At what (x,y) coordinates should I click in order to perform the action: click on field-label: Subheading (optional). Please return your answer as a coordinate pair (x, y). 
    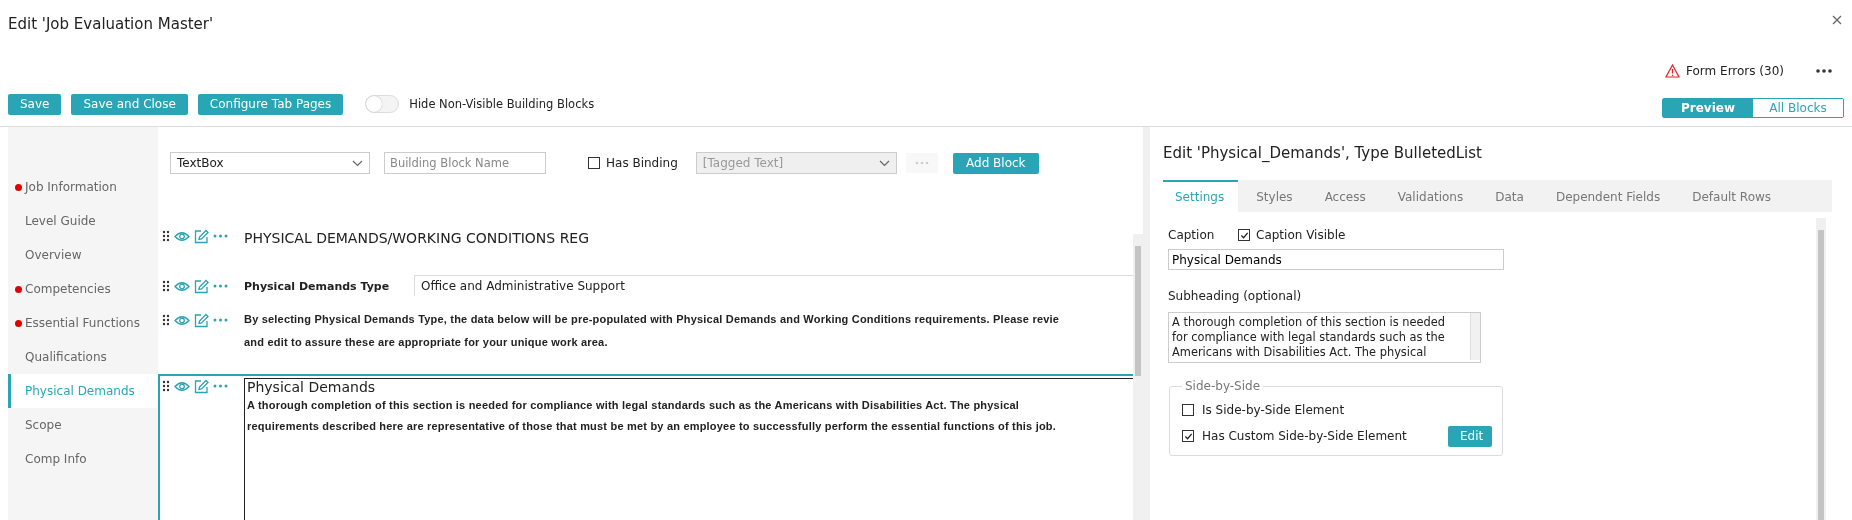
    Looking at the image, I should click on (1235, 296).